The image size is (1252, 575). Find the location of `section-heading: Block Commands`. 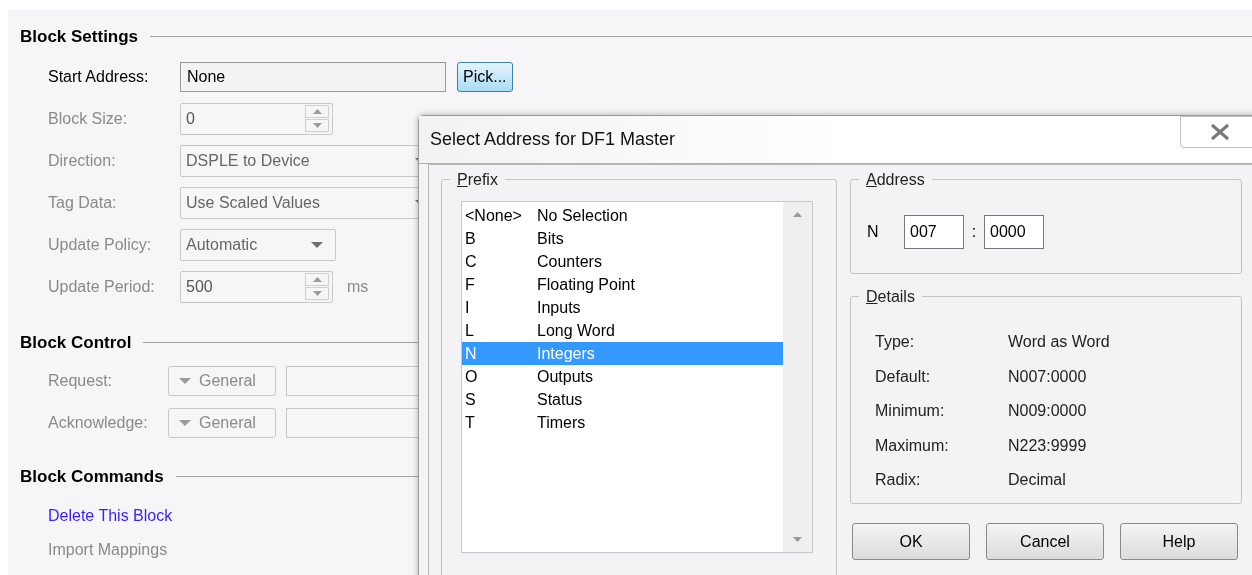

section-heading: Block Commands is located at coordinates (92, 477).